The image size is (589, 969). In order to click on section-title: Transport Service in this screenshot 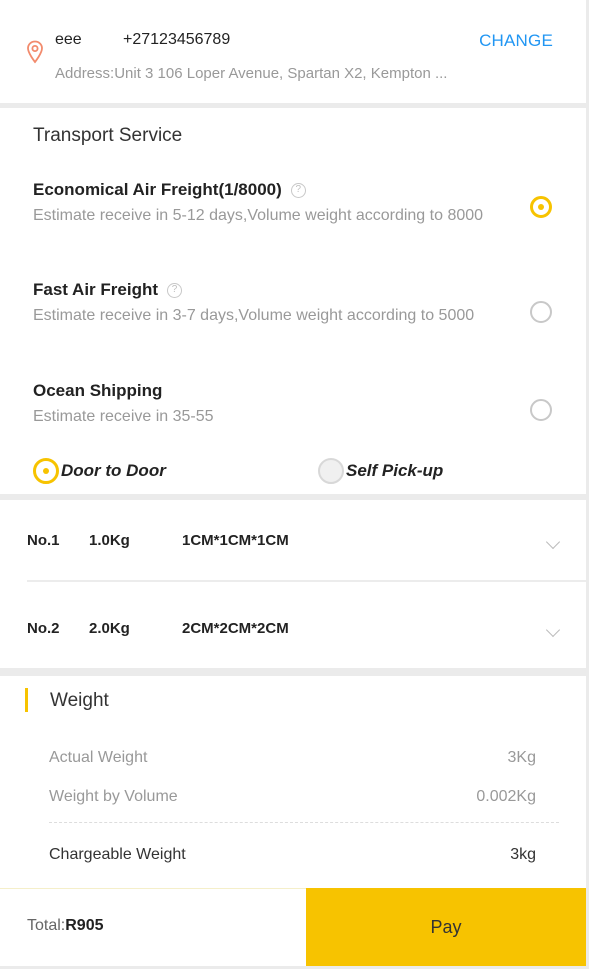, I will do `click(108, 135)`.